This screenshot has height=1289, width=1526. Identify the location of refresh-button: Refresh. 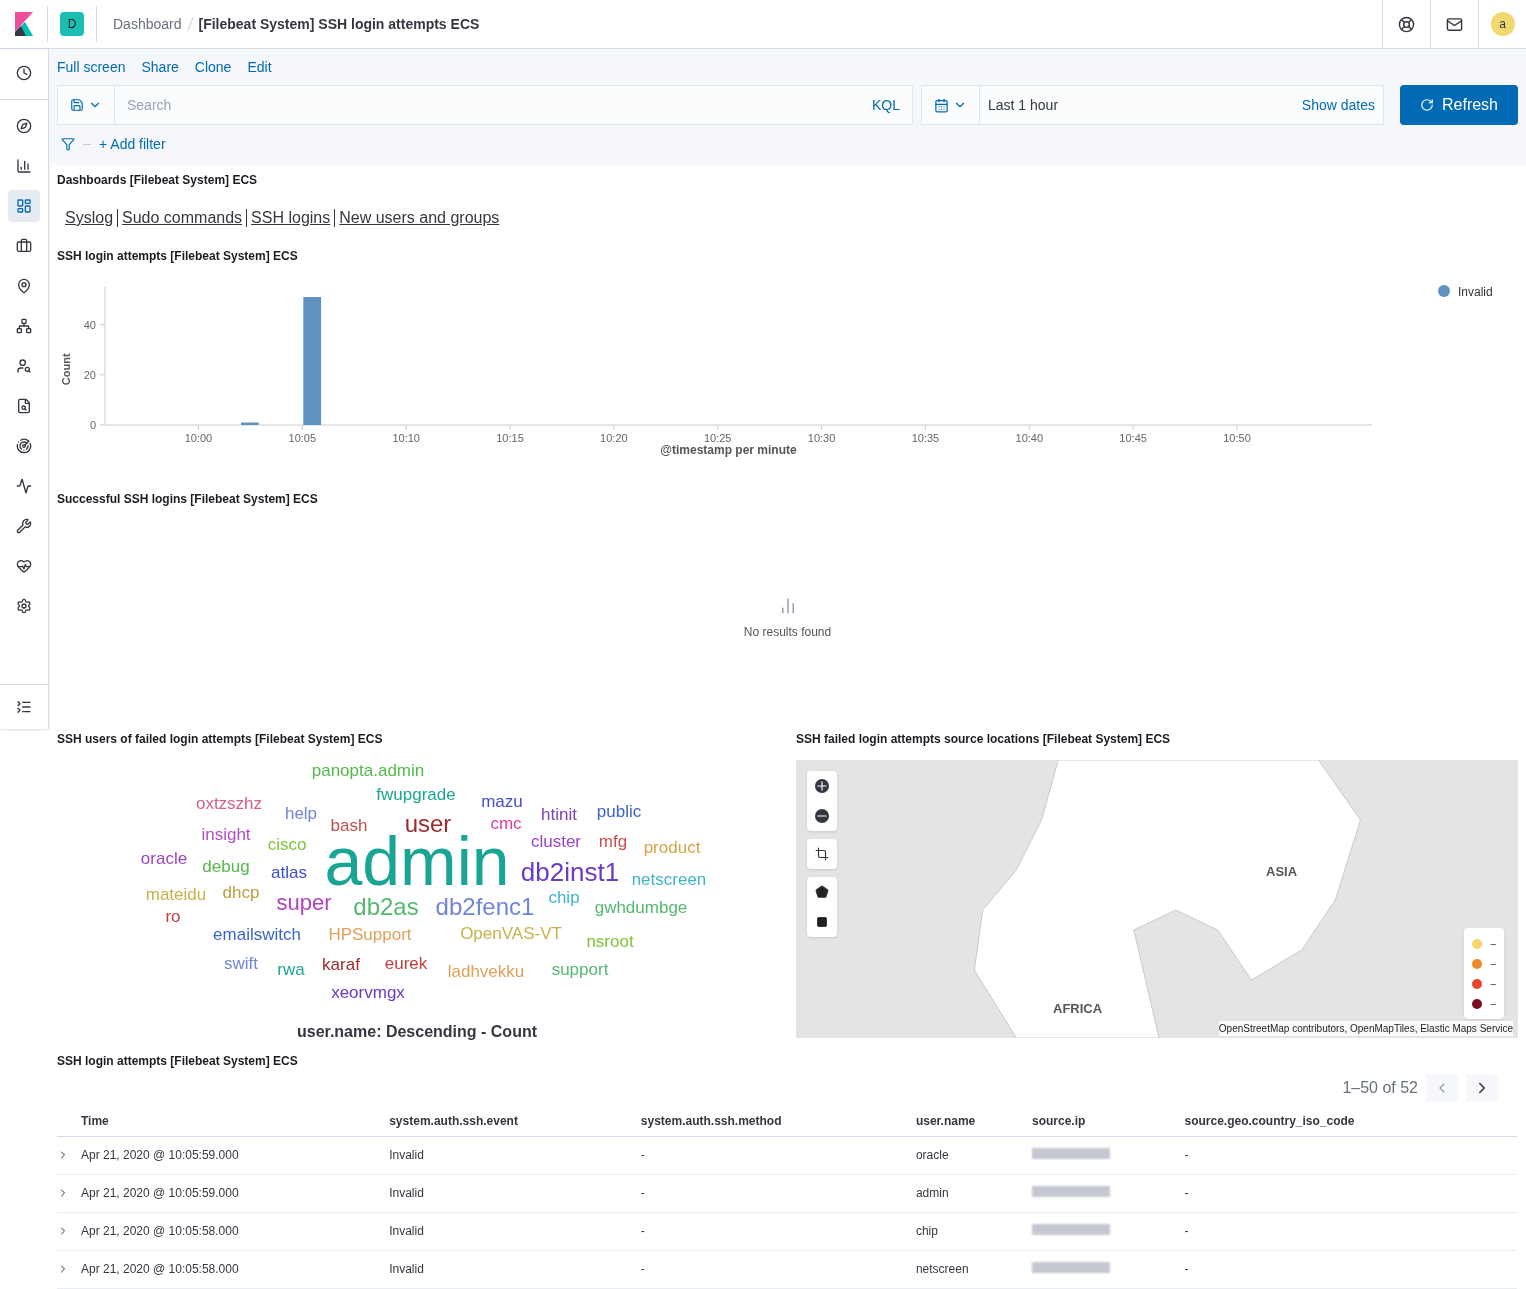
(1459, 105).